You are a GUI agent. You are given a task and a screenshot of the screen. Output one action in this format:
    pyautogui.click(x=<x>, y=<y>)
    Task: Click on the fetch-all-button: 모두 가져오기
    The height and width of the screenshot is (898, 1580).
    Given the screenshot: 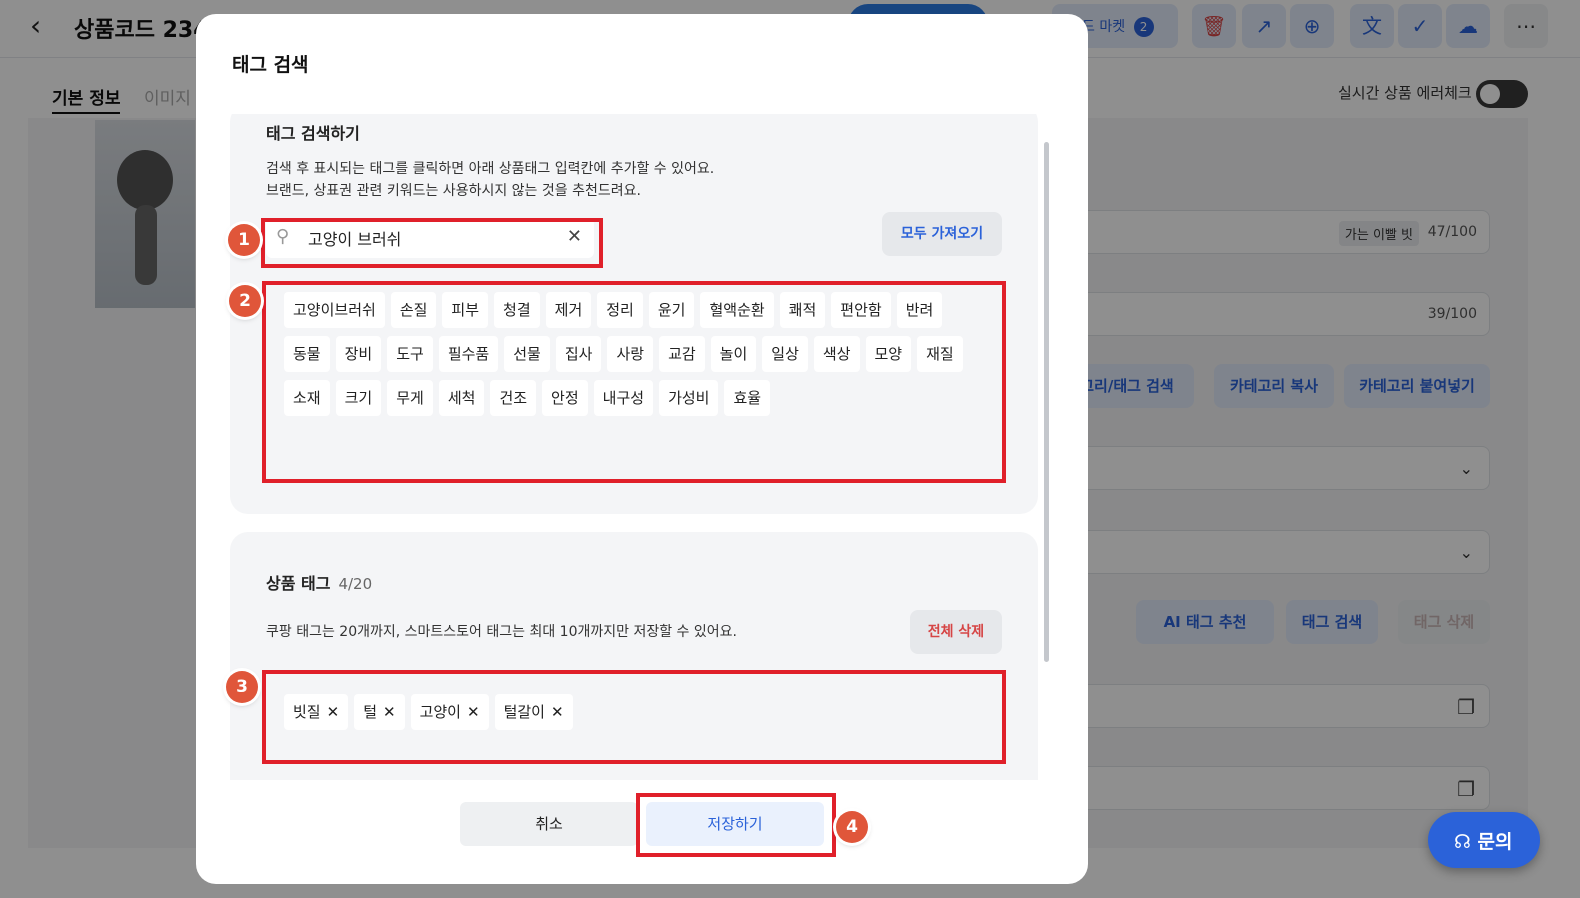 What is the action you would take?
    pyautogui.click(x=942, y=234)
    